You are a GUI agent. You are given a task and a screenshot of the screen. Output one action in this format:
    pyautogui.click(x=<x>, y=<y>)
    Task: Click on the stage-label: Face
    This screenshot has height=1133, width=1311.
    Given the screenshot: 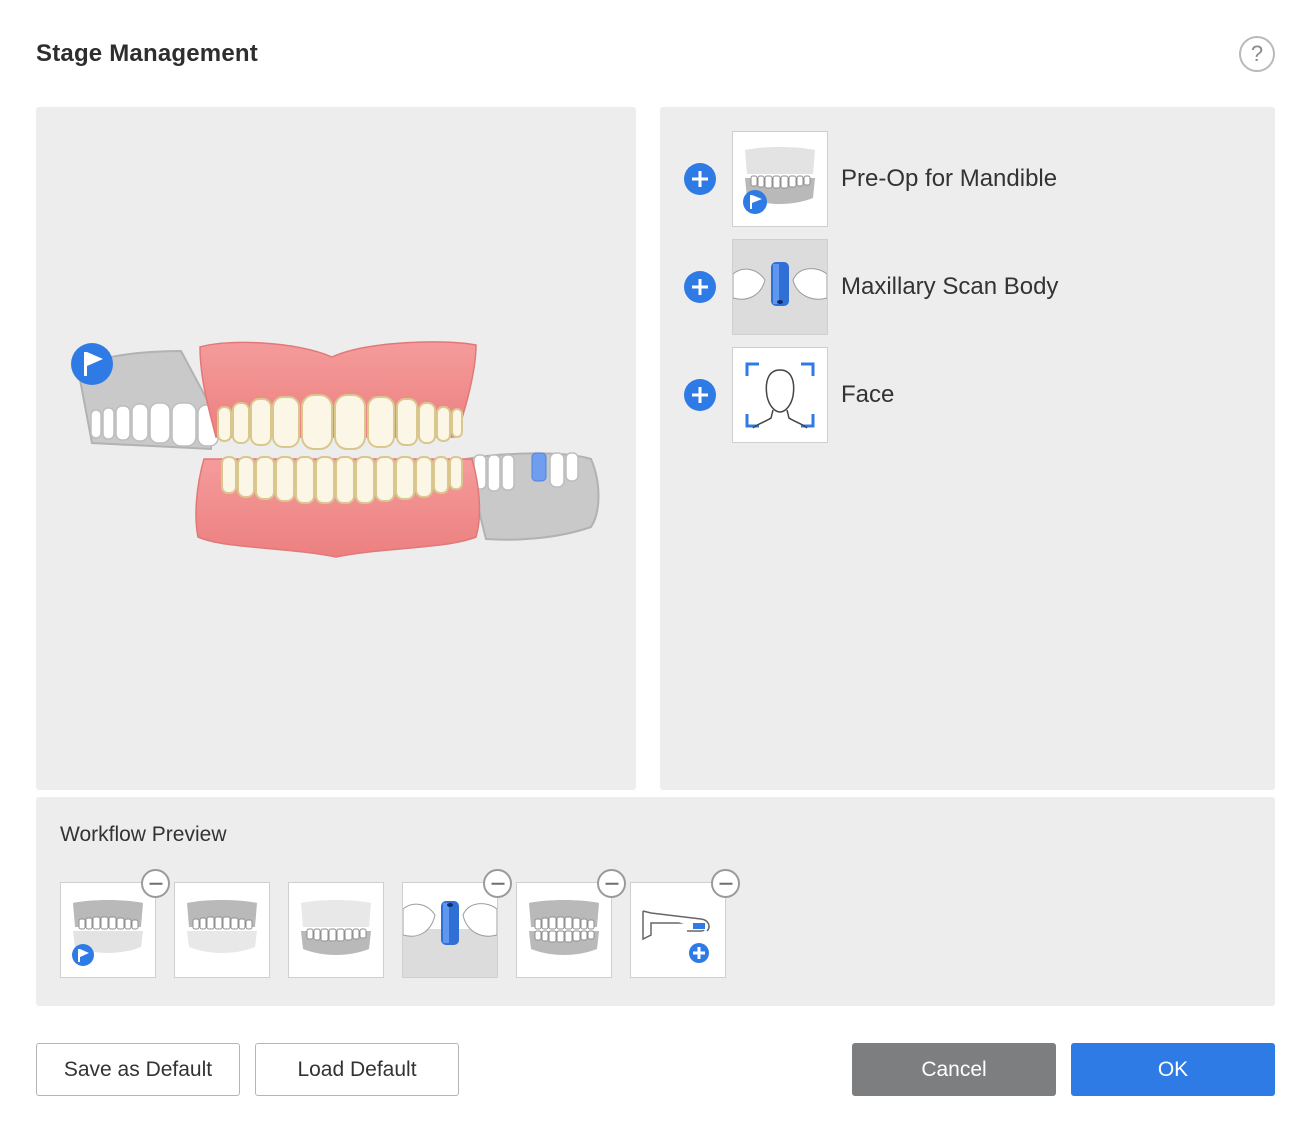 What is the action you would take?
    pyautogui.click(x=868, y=394)
    